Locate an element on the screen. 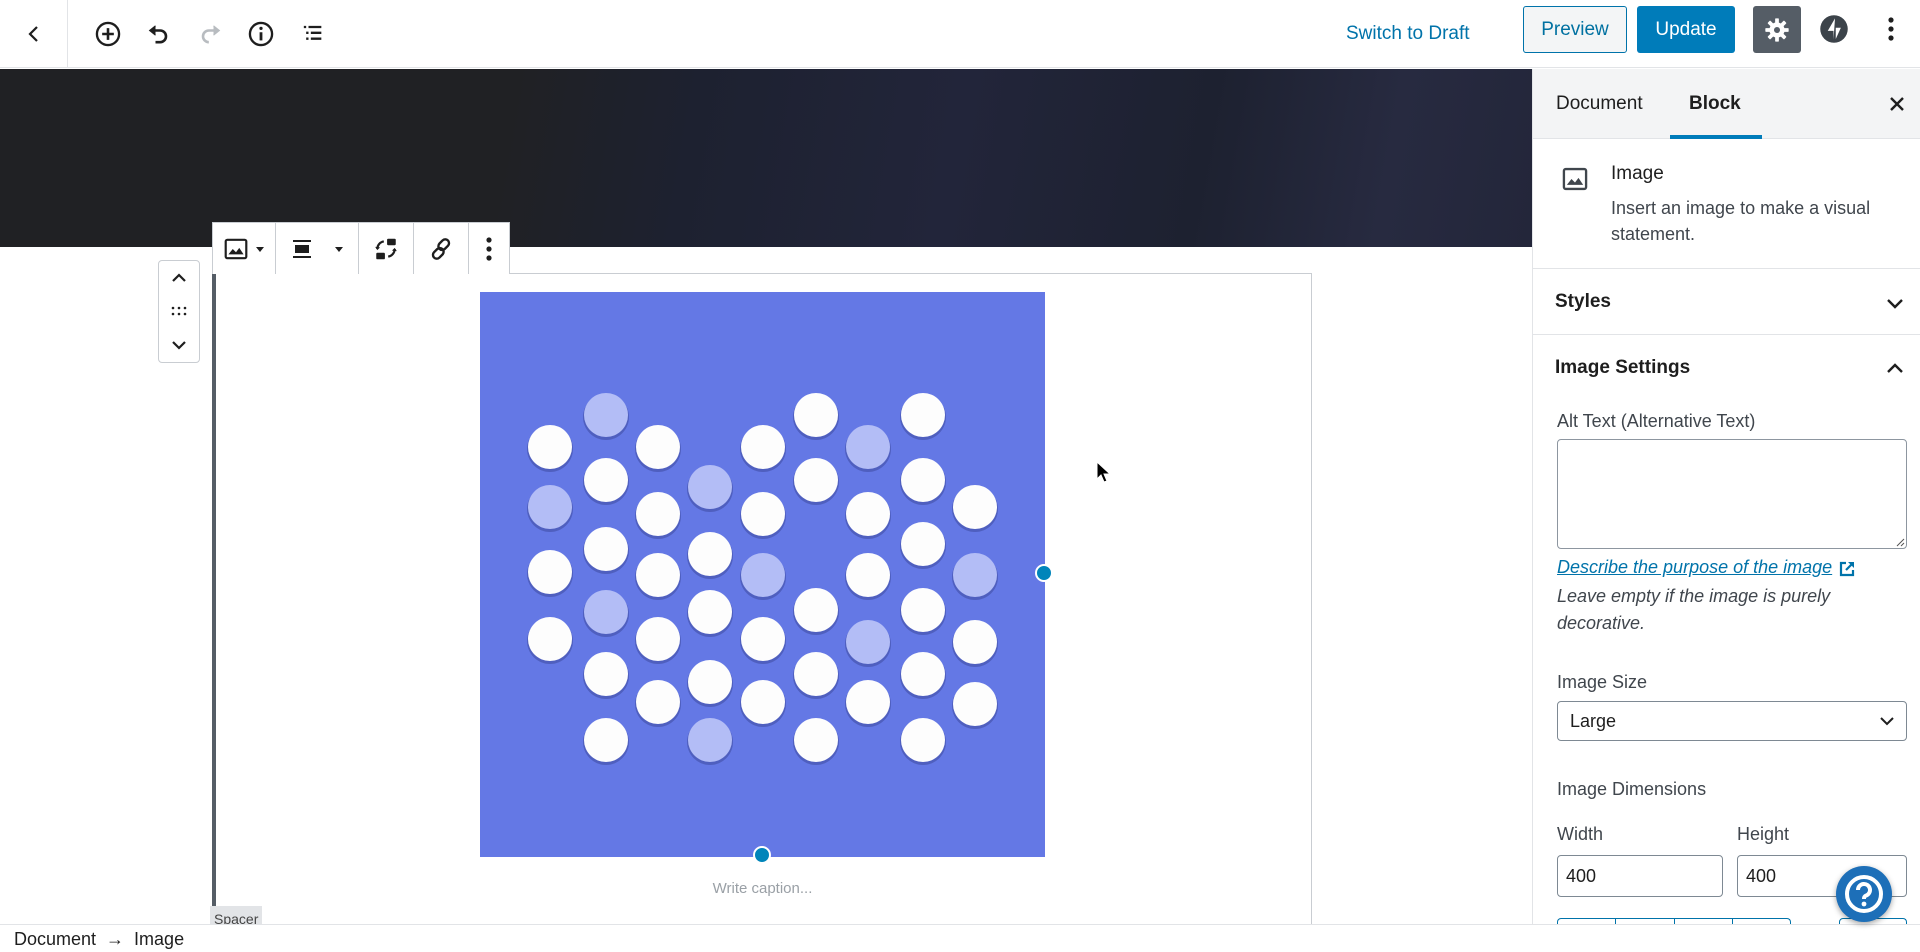 The width and height of the screenshot is (1920, 952). more-vertical-icon is located at coordinates (489, 248).